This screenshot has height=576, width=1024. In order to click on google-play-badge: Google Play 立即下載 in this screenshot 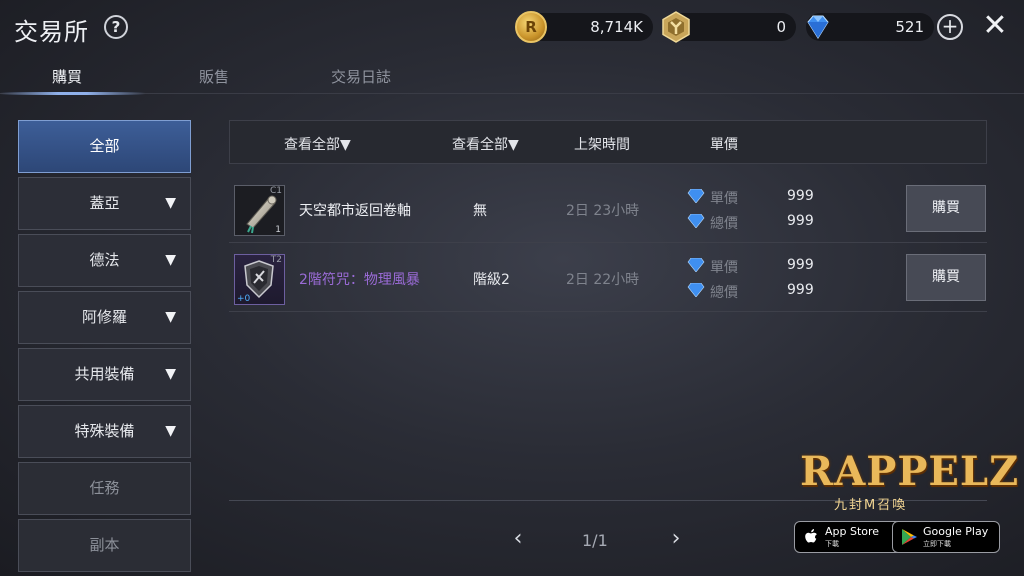, I will do `click(946, 537)`.